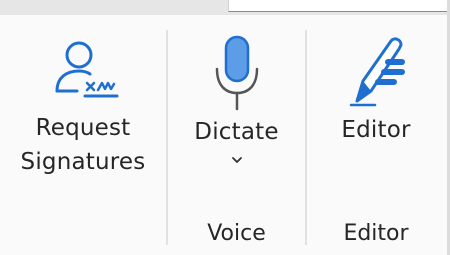  Describe the element at coordinates (236, 132) in the screenshot. I see `dictate-label: Dictate` at that location.